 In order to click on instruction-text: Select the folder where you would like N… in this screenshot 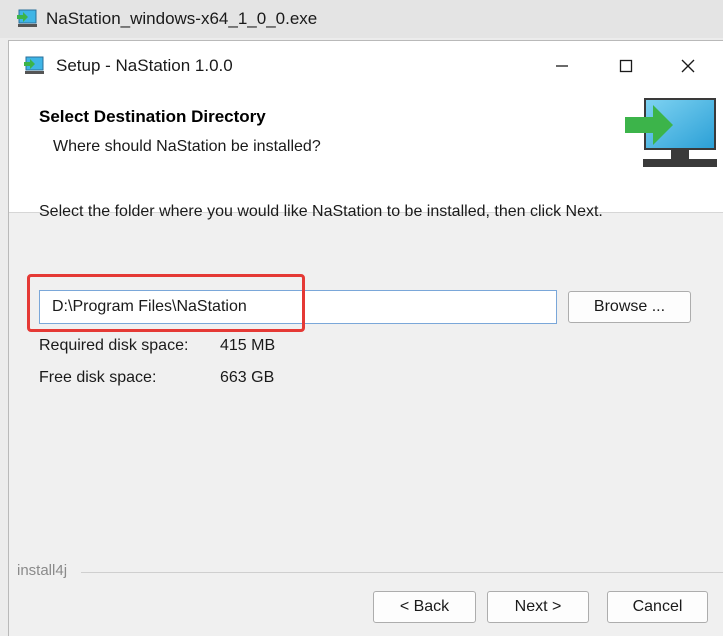, I will do `click(321, 211)`.